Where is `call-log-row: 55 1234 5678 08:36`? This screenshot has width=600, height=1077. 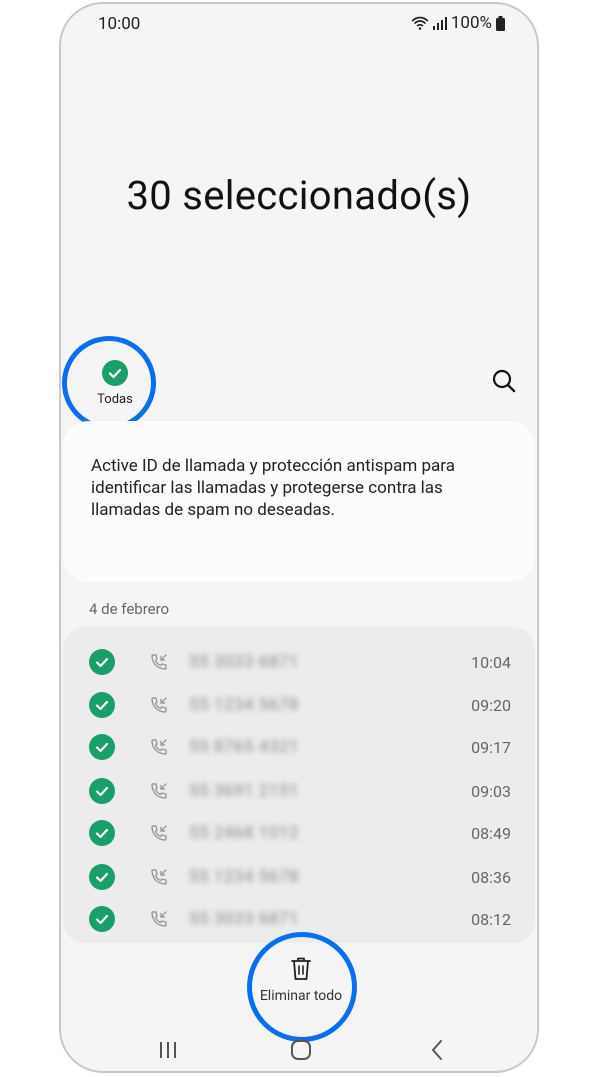 call-log-row: 55 1234 5678 08:36 is located at coordinates (299, 877).